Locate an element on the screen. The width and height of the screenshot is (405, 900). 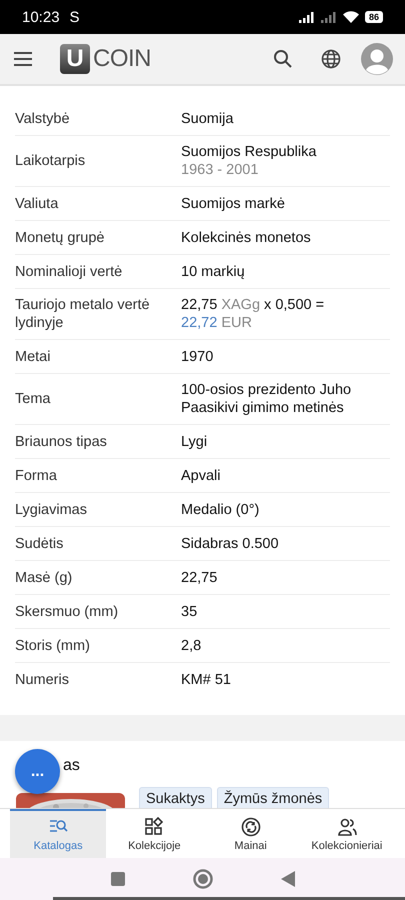
field-label: Lygiavimas is located at coordinates (51, 509).